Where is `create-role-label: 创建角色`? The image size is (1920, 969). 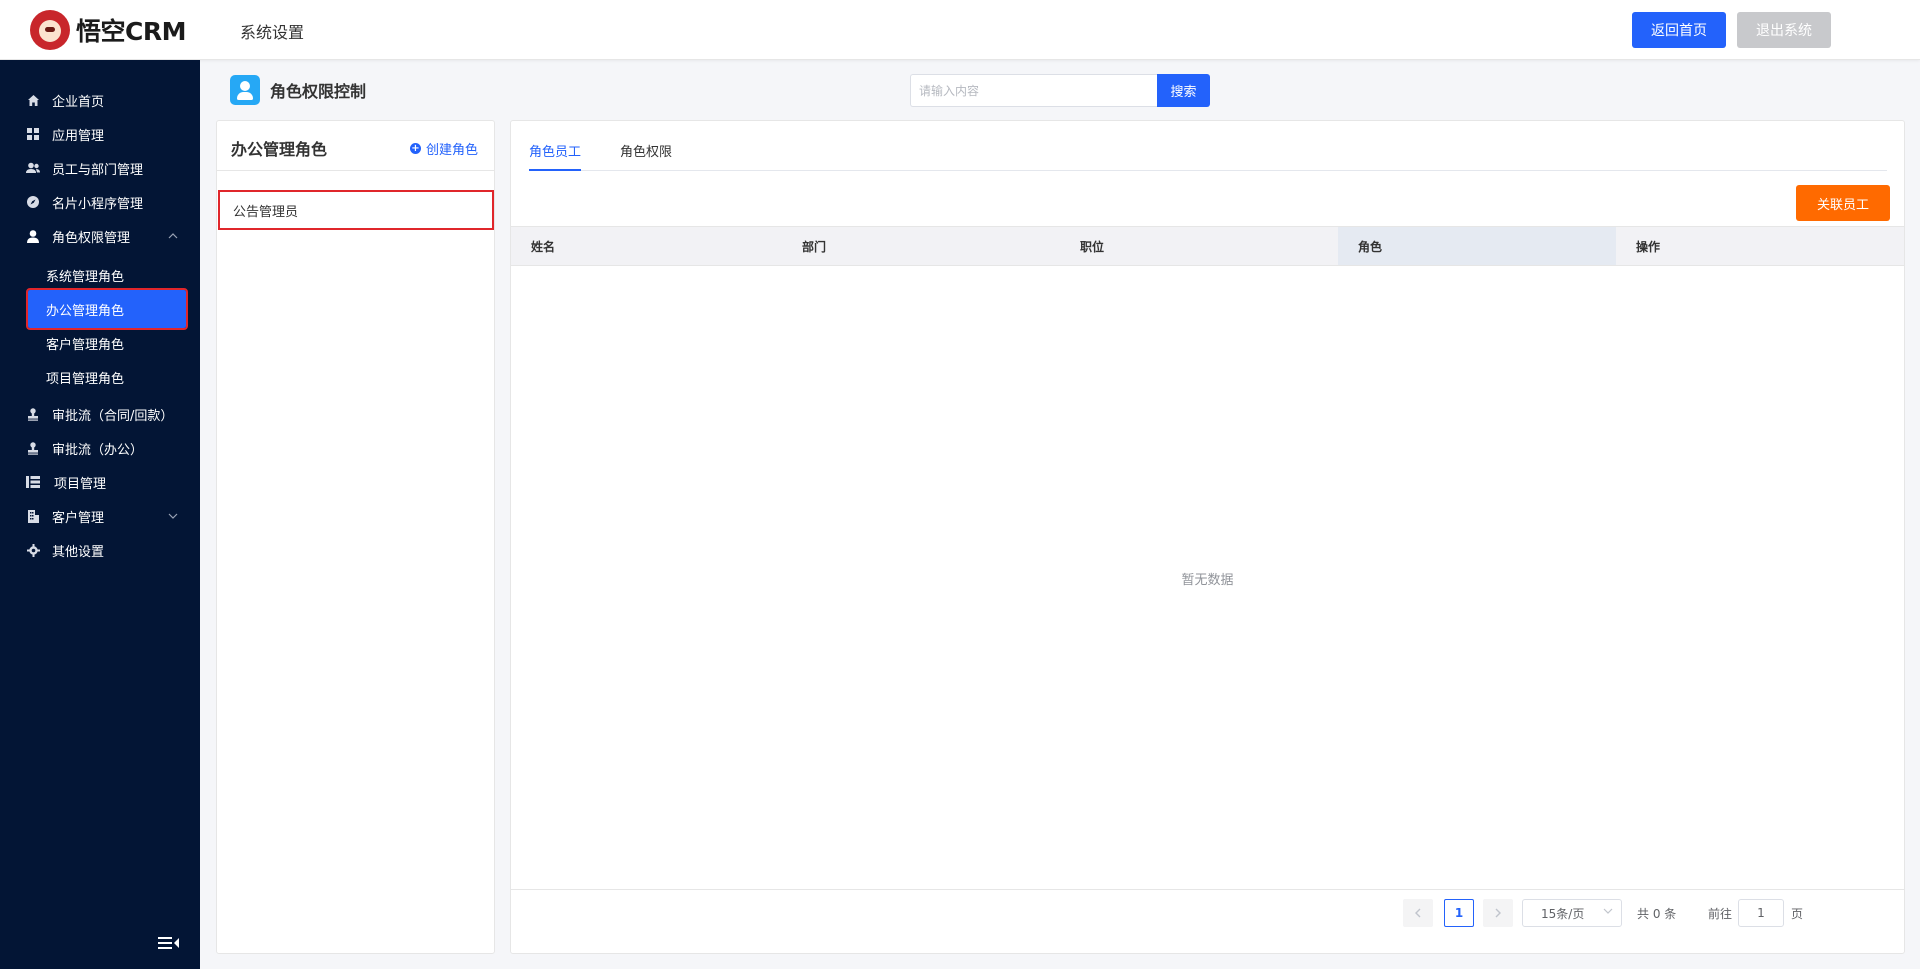 create-role-label: 创建角色 is located at coordinates (451, 150).